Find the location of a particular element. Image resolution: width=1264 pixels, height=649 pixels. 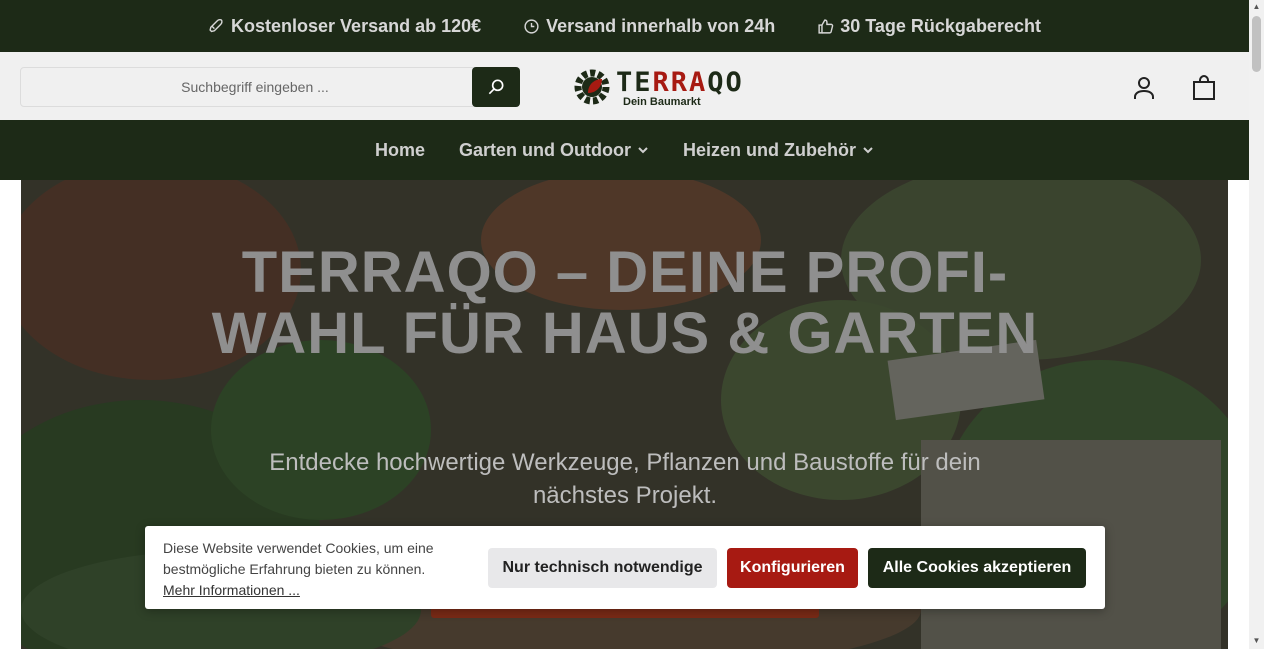

nav-item-heizen: Heizen und Zubehör is located at coordinates (778, 150).